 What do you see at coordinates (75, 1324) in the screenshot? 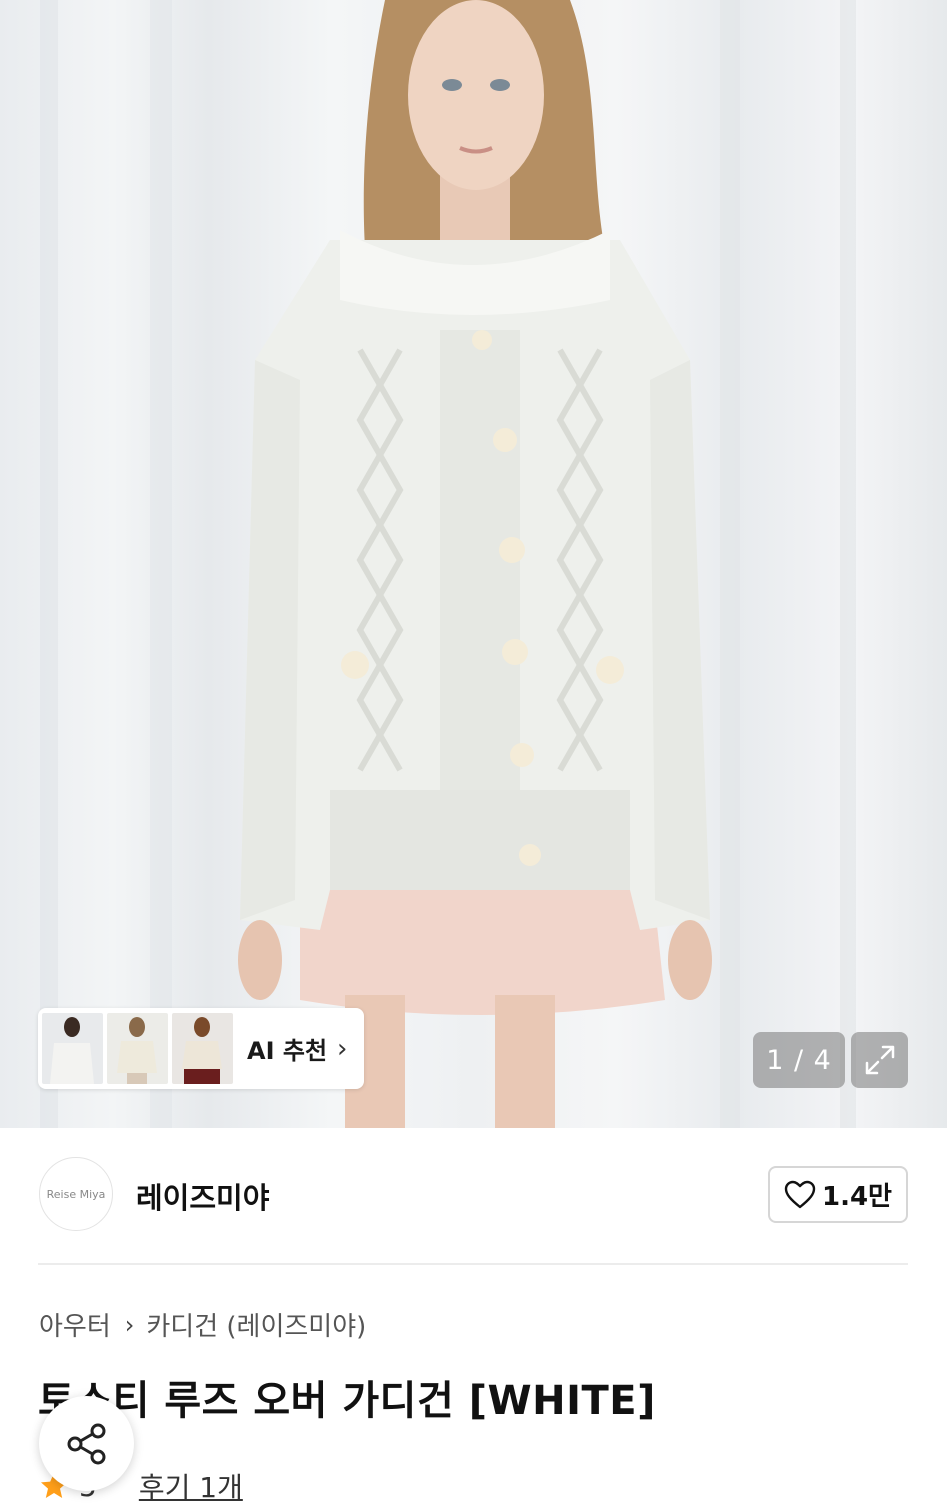
I see `breadcrumb-item-outer: 아우터` at bounding box center [75, 1324].